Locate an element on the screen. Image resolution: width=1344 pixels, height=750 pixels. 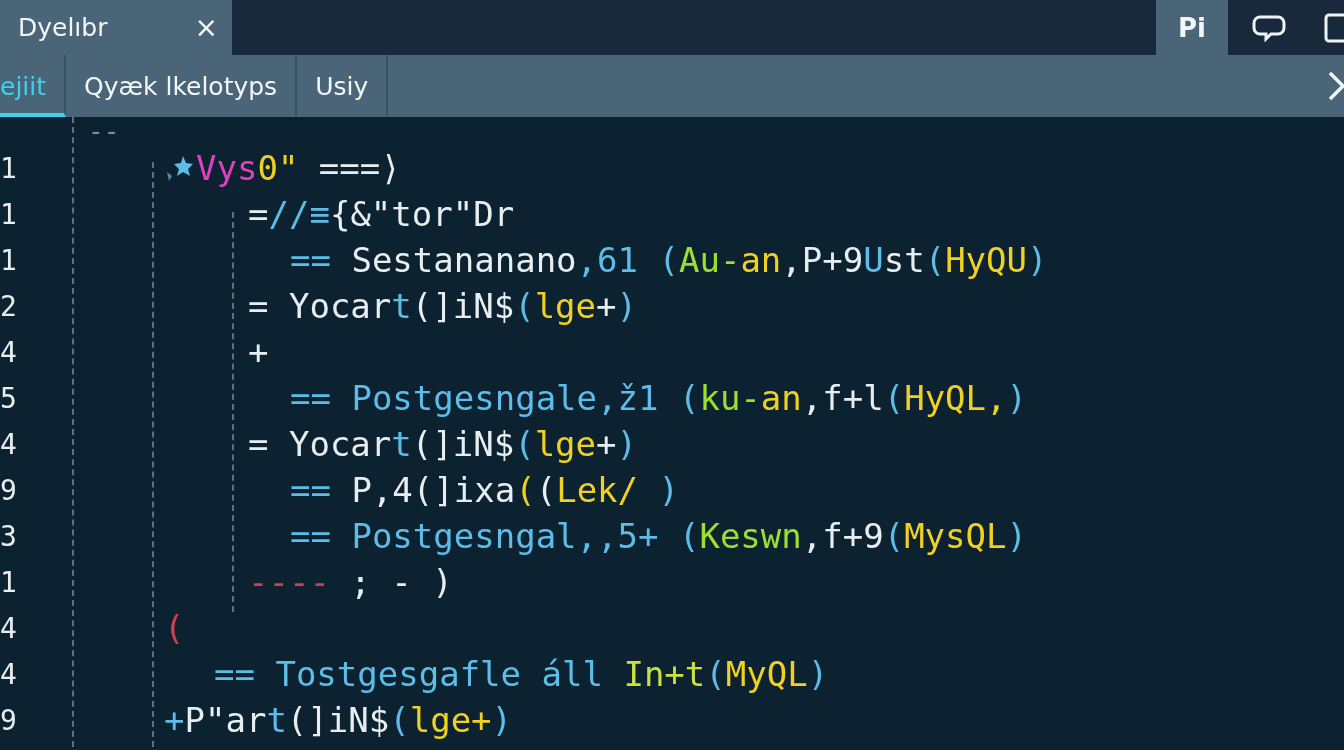
code-line: == P,4(]ixa((Lek/ ) is located at coordinates (484, 490).